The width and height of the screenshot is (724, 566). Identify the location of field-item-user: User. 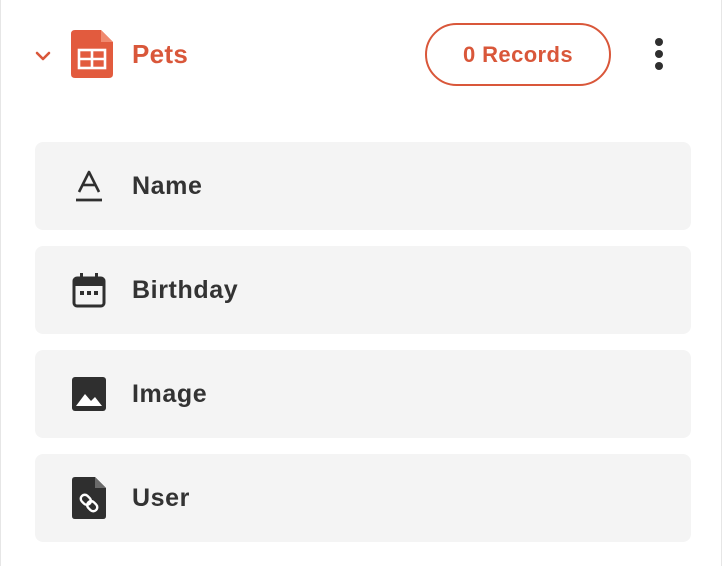
(363, 498).